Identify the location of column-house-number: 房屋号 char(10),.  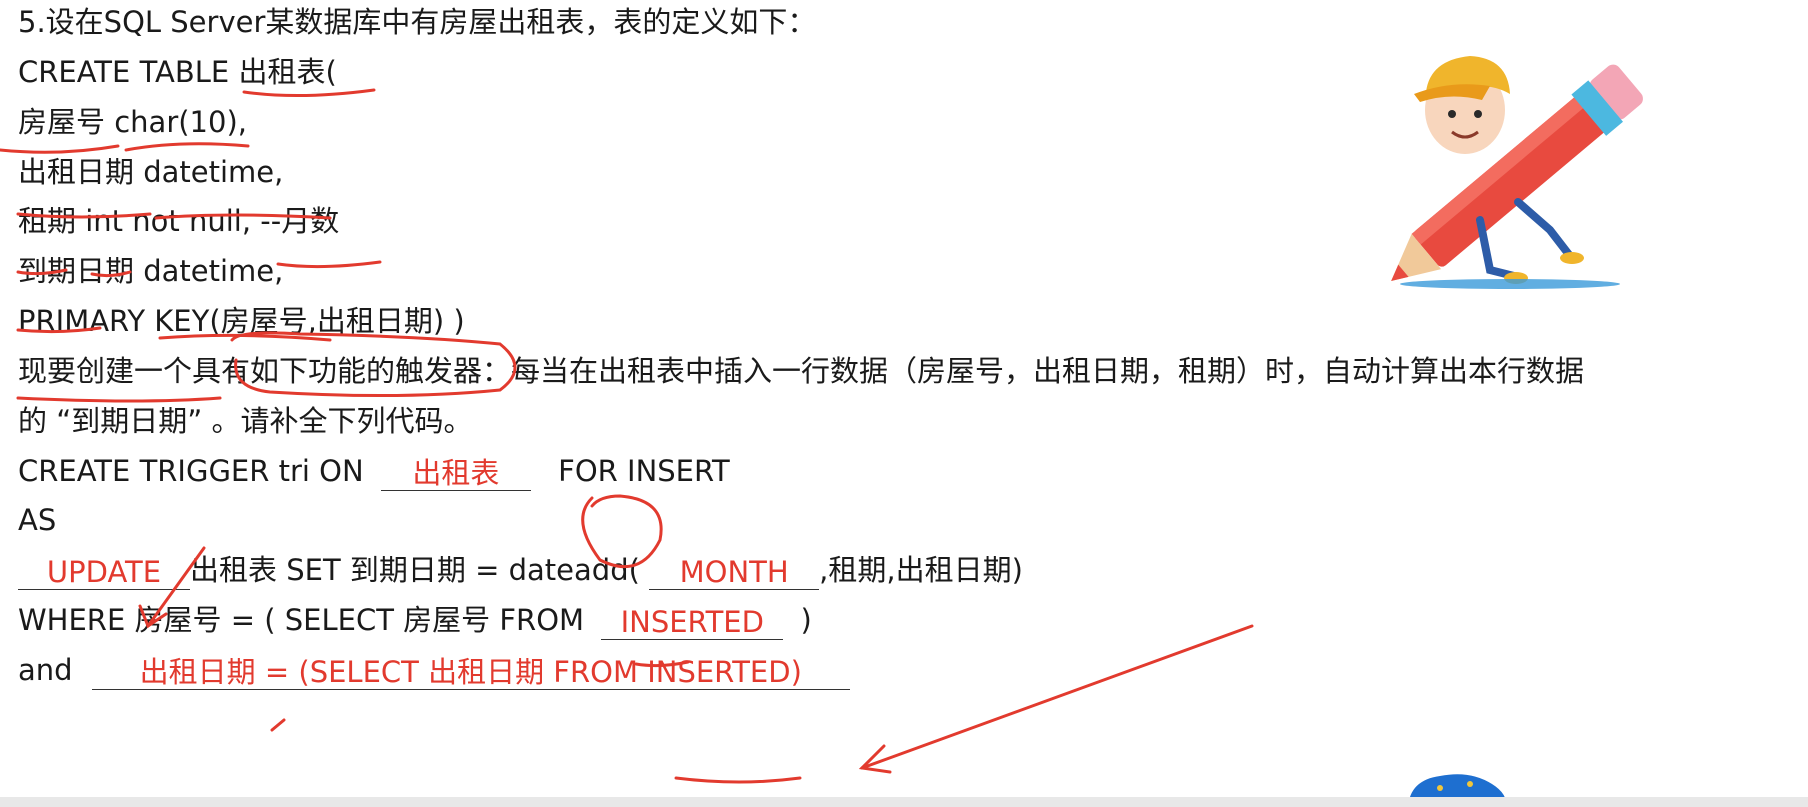
(132, 122).